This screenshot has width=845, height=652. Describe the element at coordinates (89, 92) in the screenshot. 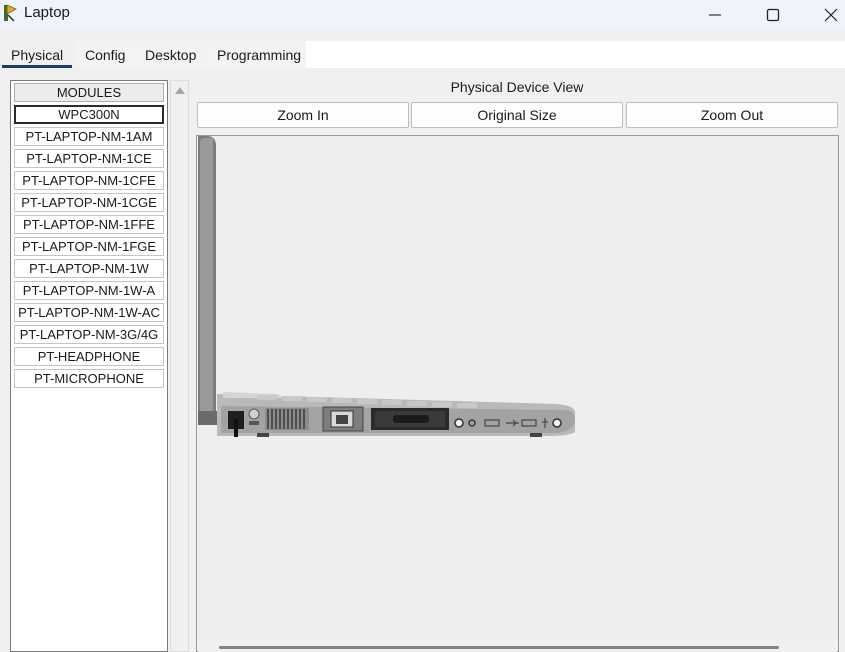

I see `modules-header: MODULES` at that location.